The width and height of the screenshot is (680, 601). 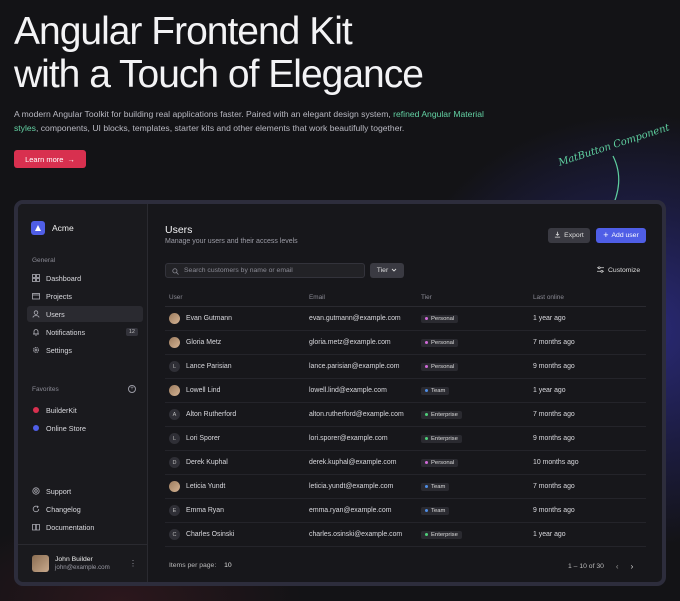 What do you see at coordinates (82, 567) in the screenshot?
I see `user-email: john@example.com` at bounding box center [82, 567].